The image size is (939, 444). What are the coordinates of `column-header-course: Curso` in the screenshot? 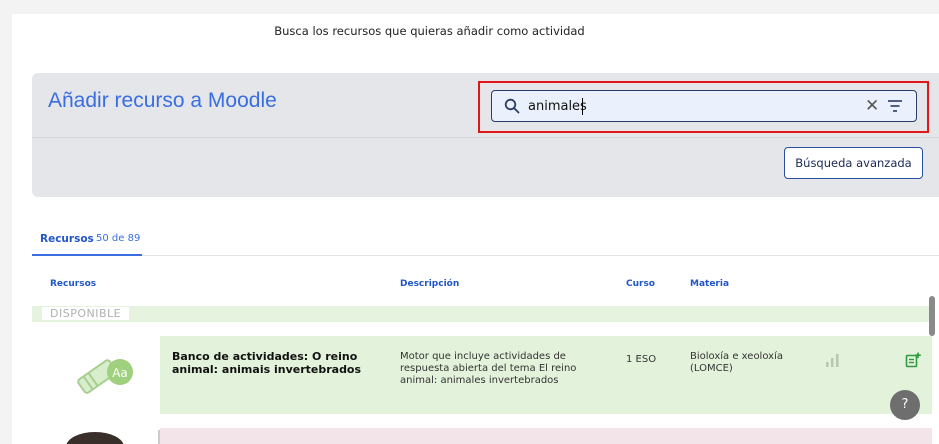 It's located at (640, 284).